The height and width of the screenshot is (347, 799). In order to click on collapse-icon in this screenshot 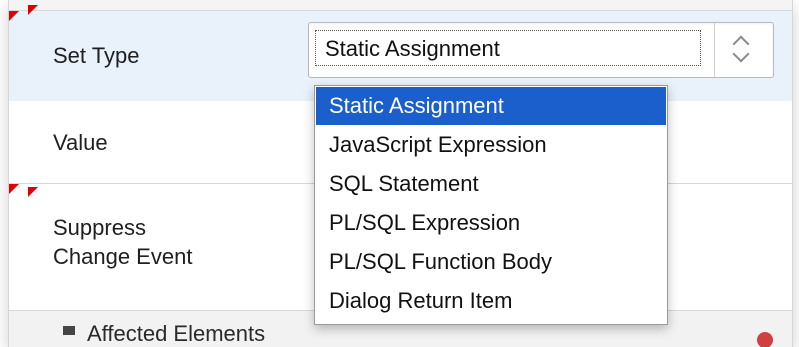, I will do `click(69, 330)`.